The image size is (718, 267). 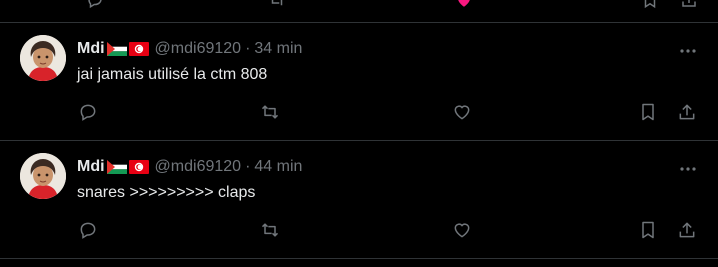 What do you see at coordinates (166, 192) in the screenshot?
I see `post-text: snares >>>>>>>>> claps` at bounding box center [166, 192].